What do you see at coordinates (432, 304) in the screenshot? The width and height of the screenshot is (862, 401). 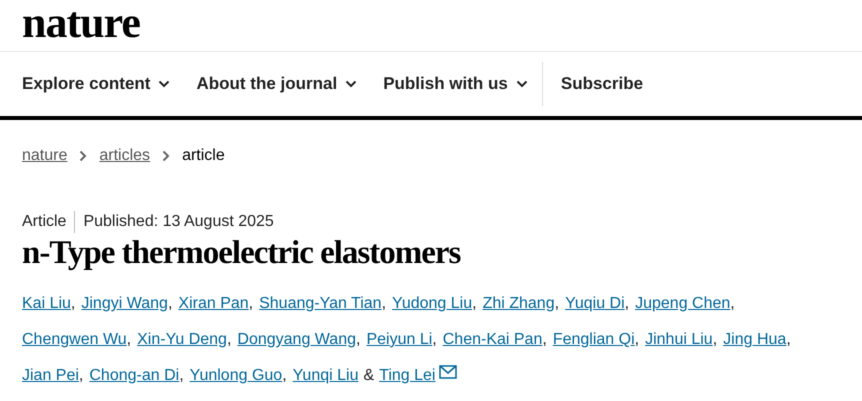 I see `author-link: Yudong Liu` at bounding box center [432, 304].